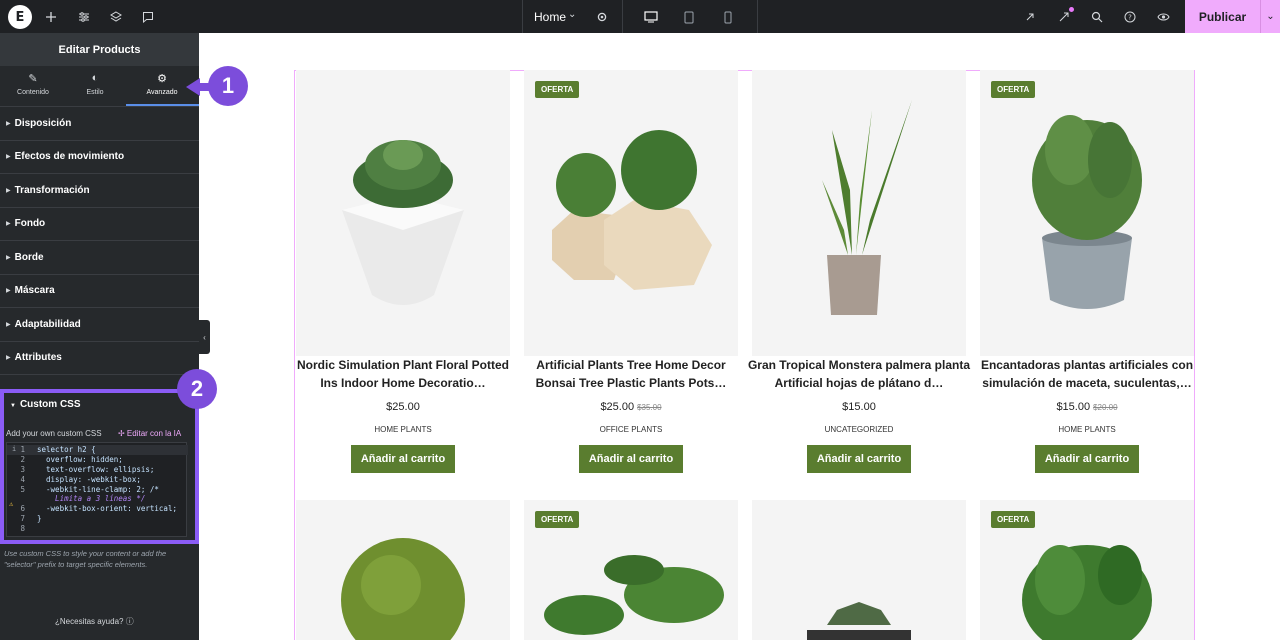  What do you see at coordinates (116, 17) in the screenshot?
I see `layers-icon` at bounding box center [116, 17].